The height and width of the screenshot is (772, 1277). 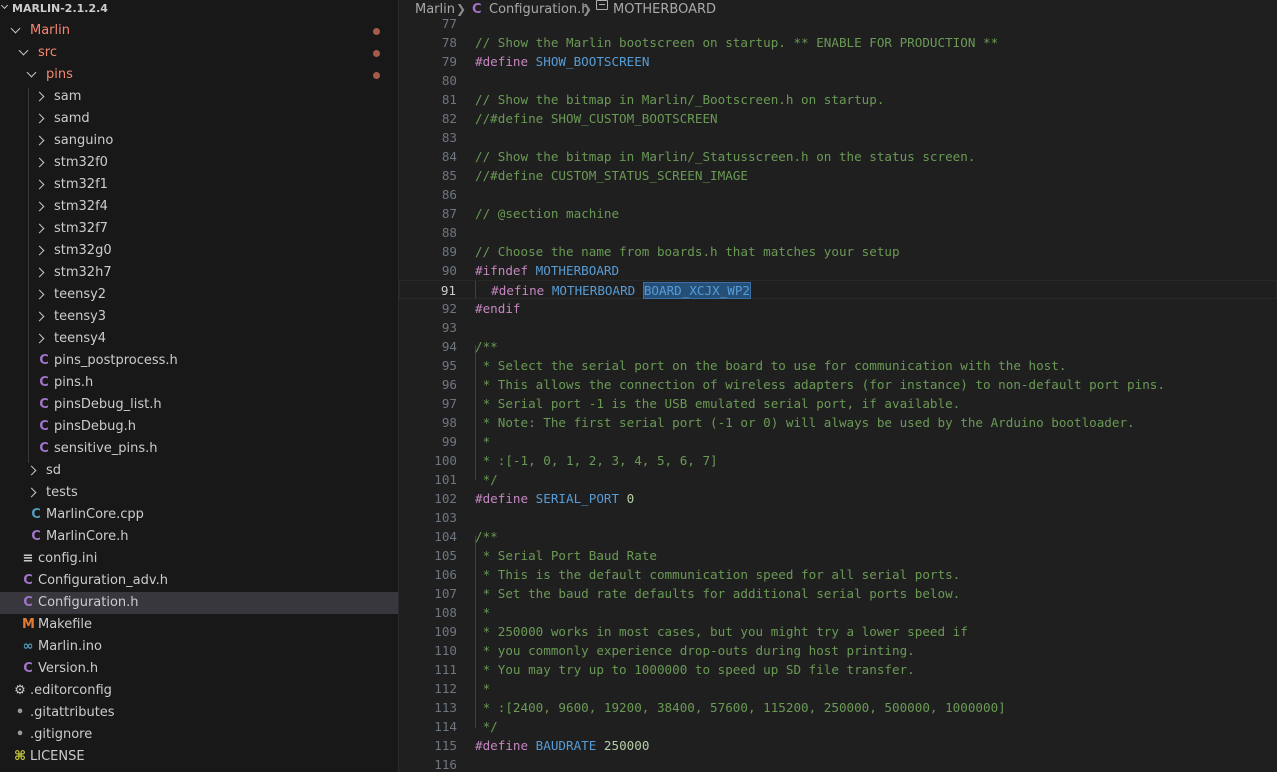 I want to click on tree-item: • .gitattributes, so click(x=199, y=713).